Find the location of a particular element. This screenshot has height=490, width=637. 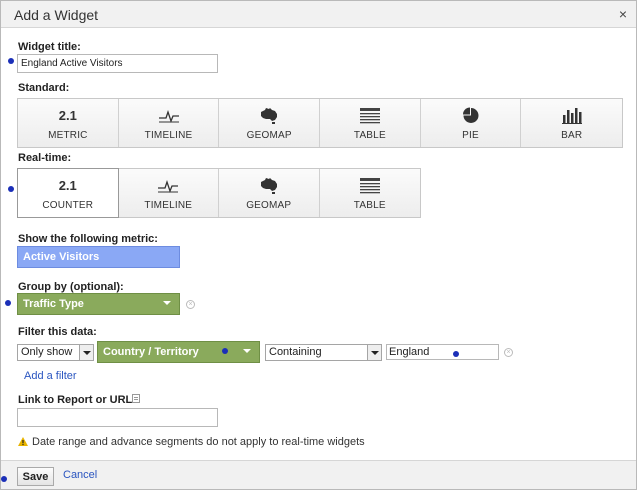

standard-tile-metric: 2.1 METRIC is located at coordinates (68, 123).